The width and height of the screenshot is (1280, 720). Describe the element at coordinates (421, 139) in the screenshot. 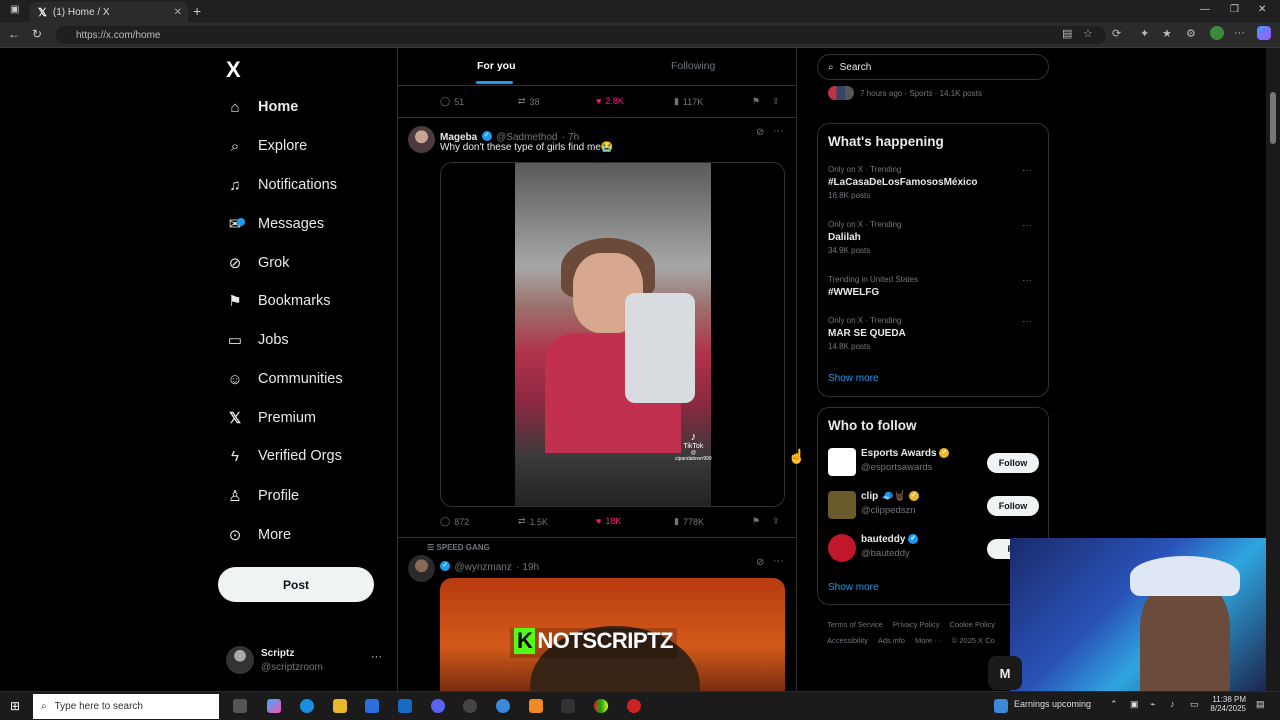

I see `post1-avatar` at that location.